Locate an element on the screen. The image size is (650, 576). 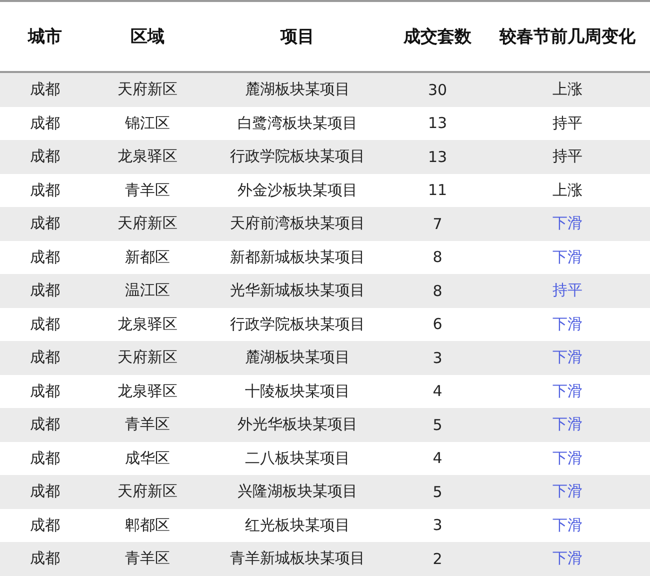
table-cell: 11 is located at coordinates (437, 190).